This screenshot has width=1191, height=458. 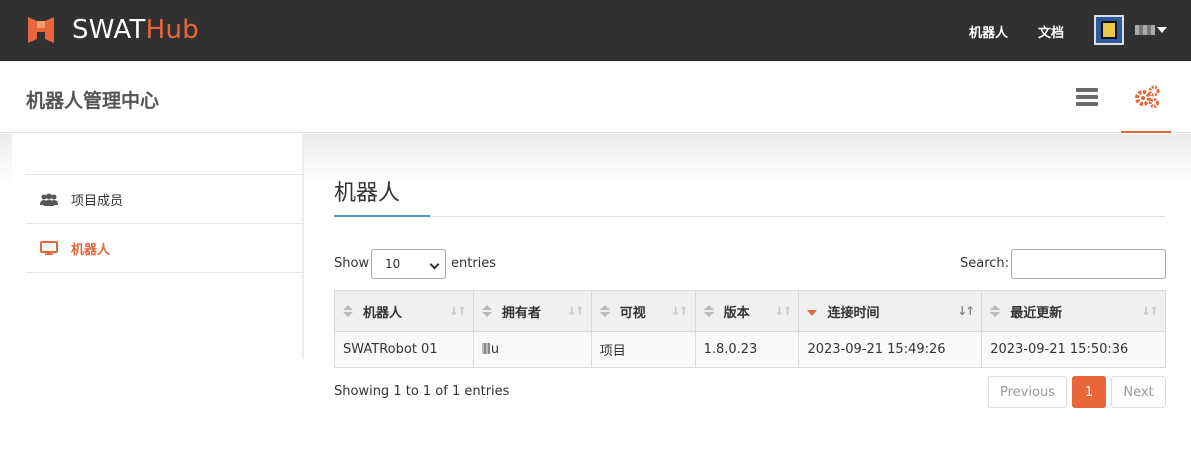 What do you see at coordinates (595, 30) in the screenshot?
I see `top-navbar: SWATHub 机器人 文档` at bounding box center [595, 30].